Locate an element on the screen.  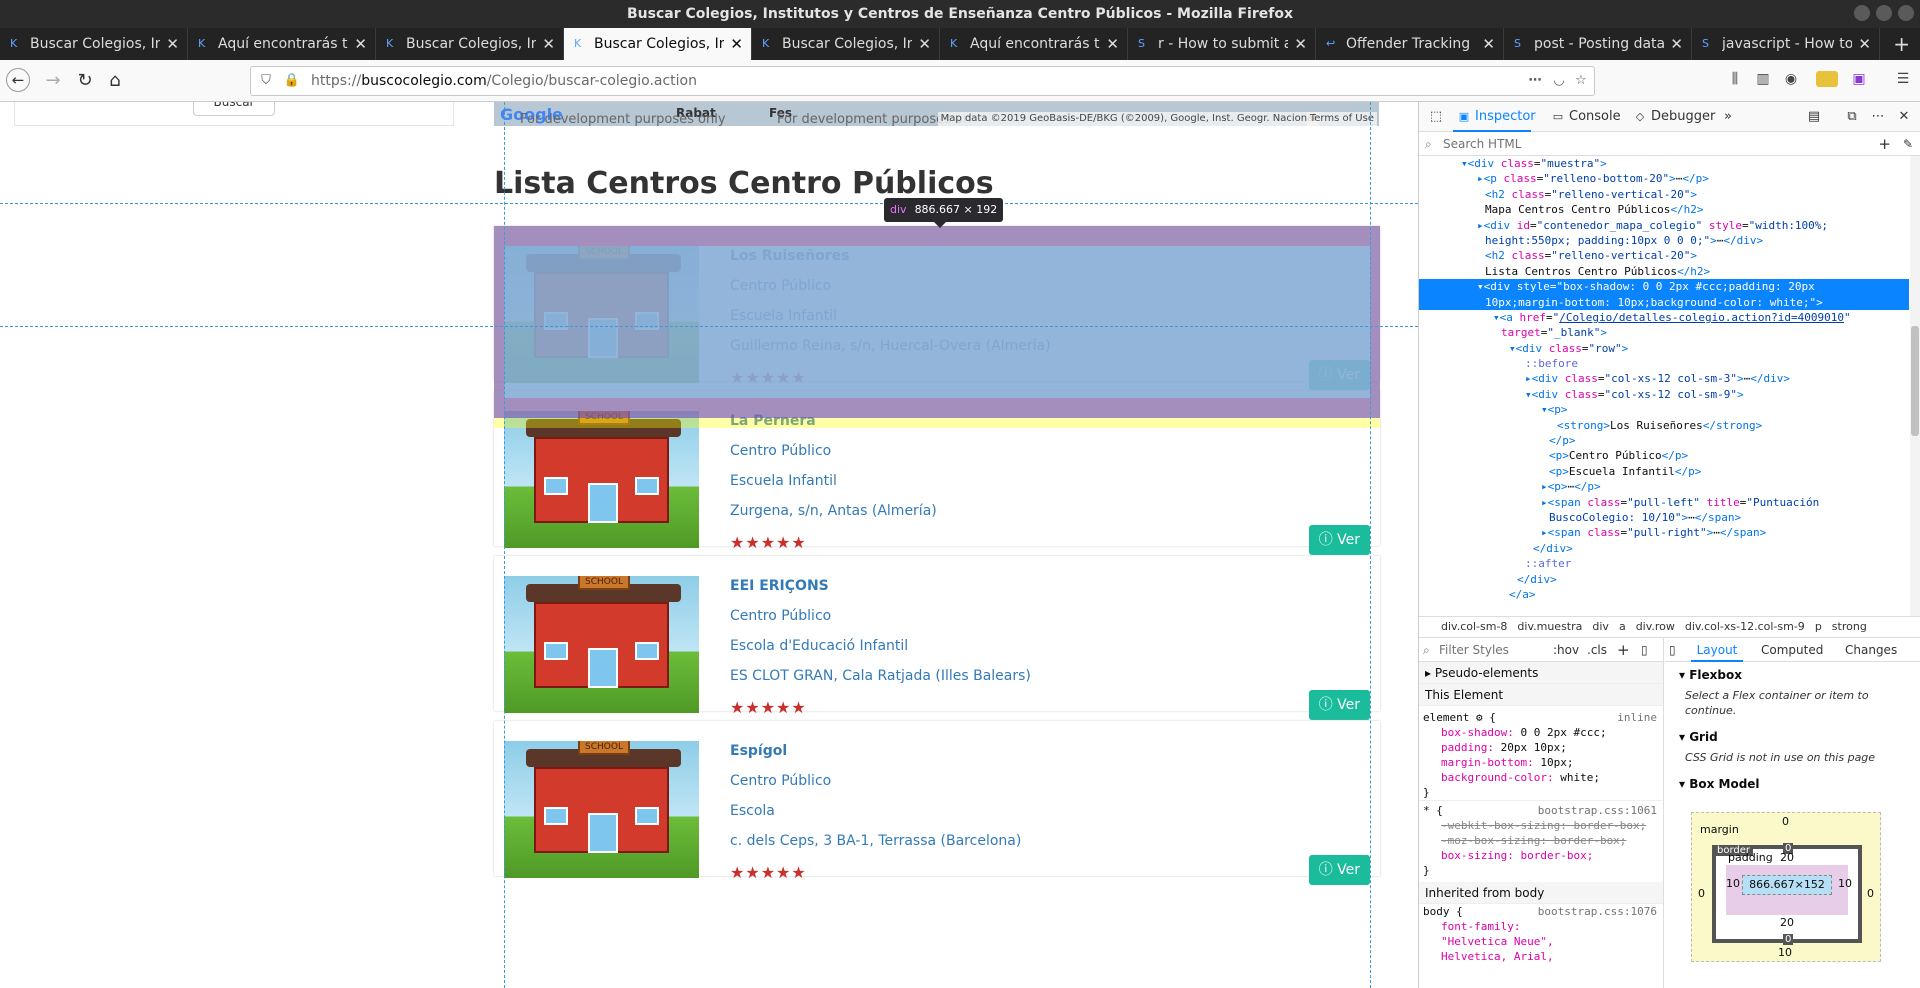
more-tools-icon: » is located at coordinates (1728, 117).